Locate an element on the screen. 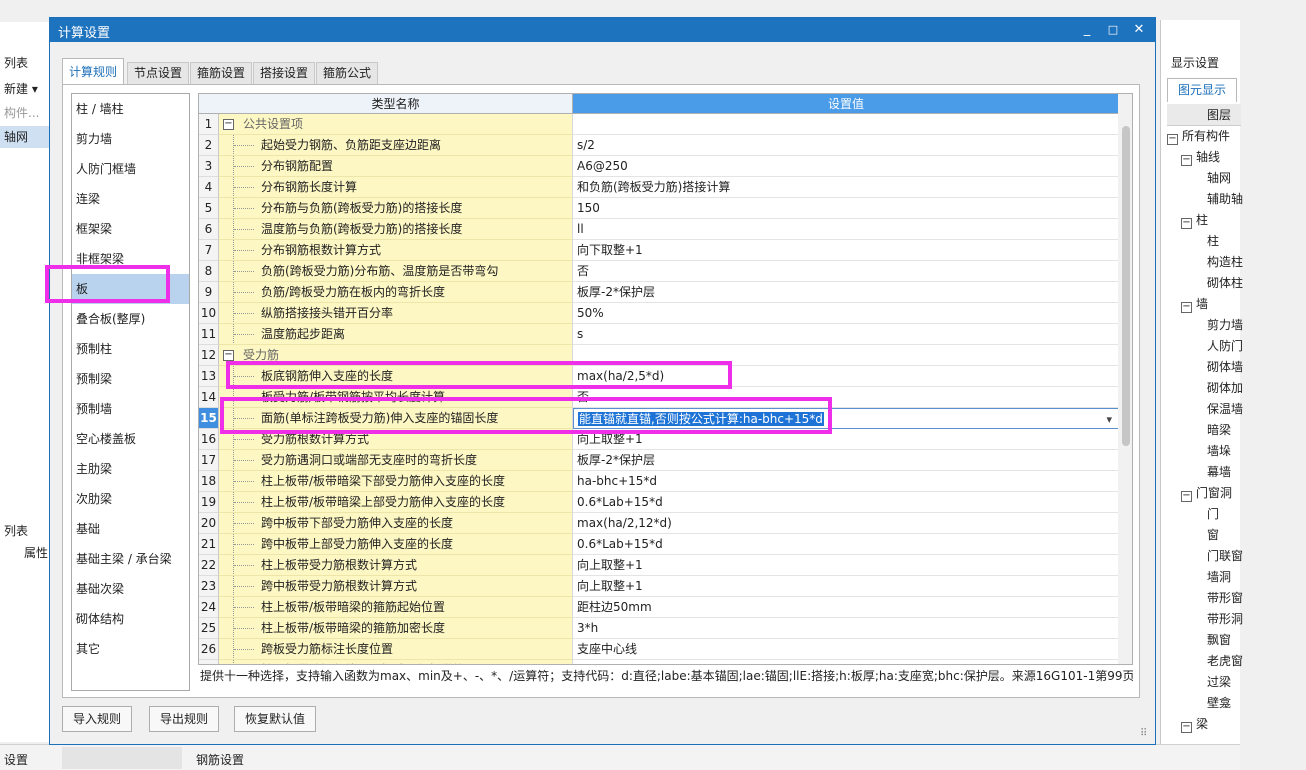 The height and width of the screenshot is (770, 1306). category-item: 剪力墙 is located at coordinates (130, 139).